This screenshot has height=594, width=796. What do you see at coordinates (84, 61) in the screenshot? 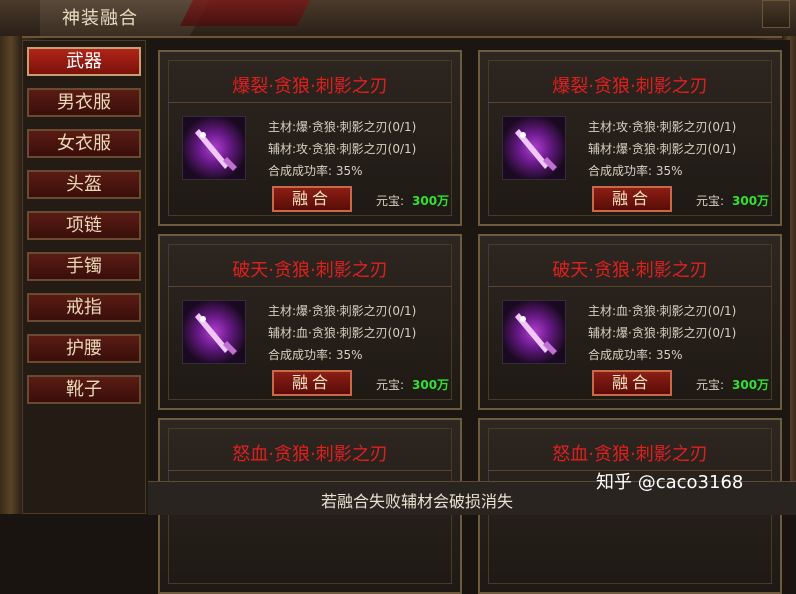
I see `sidebar-item-weapon: 武器` at bounding box center [84, 61].